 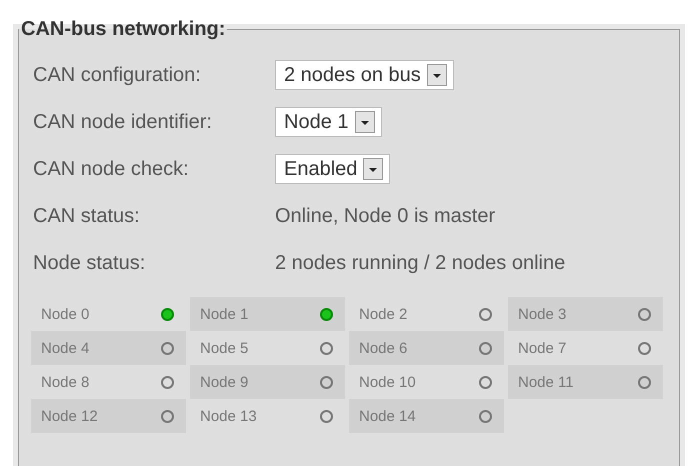 I want to click on status-text: 2 nodes running / 2 nodes online, so click(x=420, y=263).